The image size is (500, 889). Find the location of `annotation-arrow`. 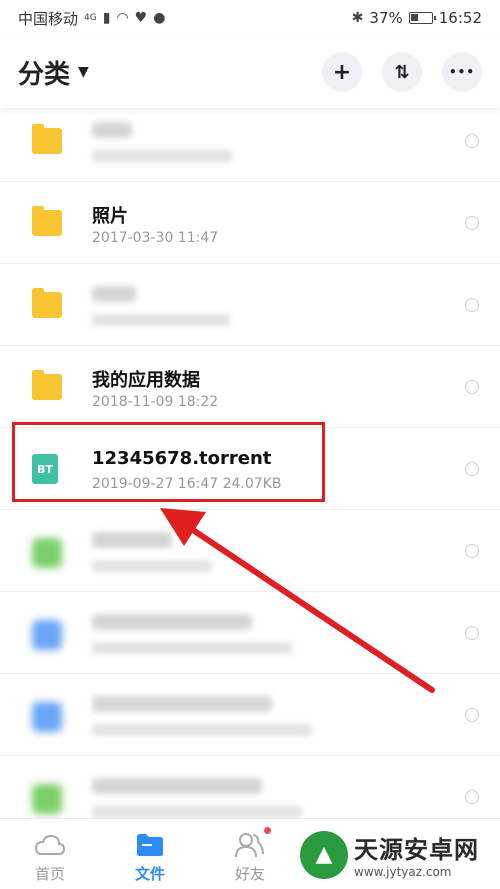

annotation-arrow is located at coordinates (297, 600).